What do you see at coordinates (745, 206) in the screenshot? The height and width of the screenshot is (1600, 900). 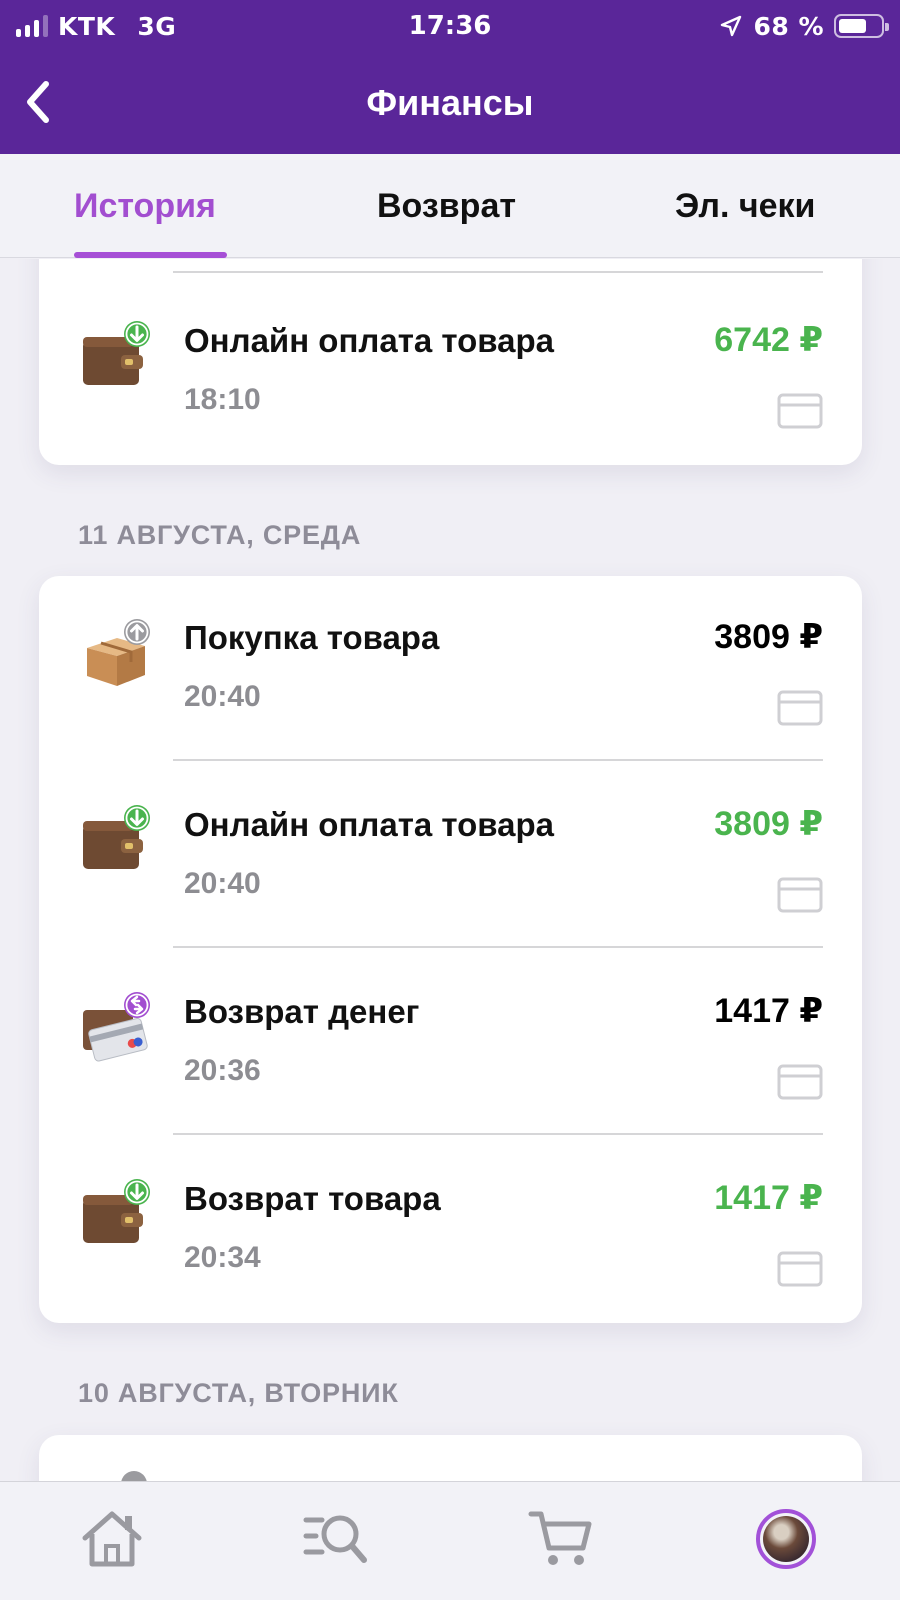 I see `tab-e-receipts: Эл. чеки` at bounding box center [745, 206].